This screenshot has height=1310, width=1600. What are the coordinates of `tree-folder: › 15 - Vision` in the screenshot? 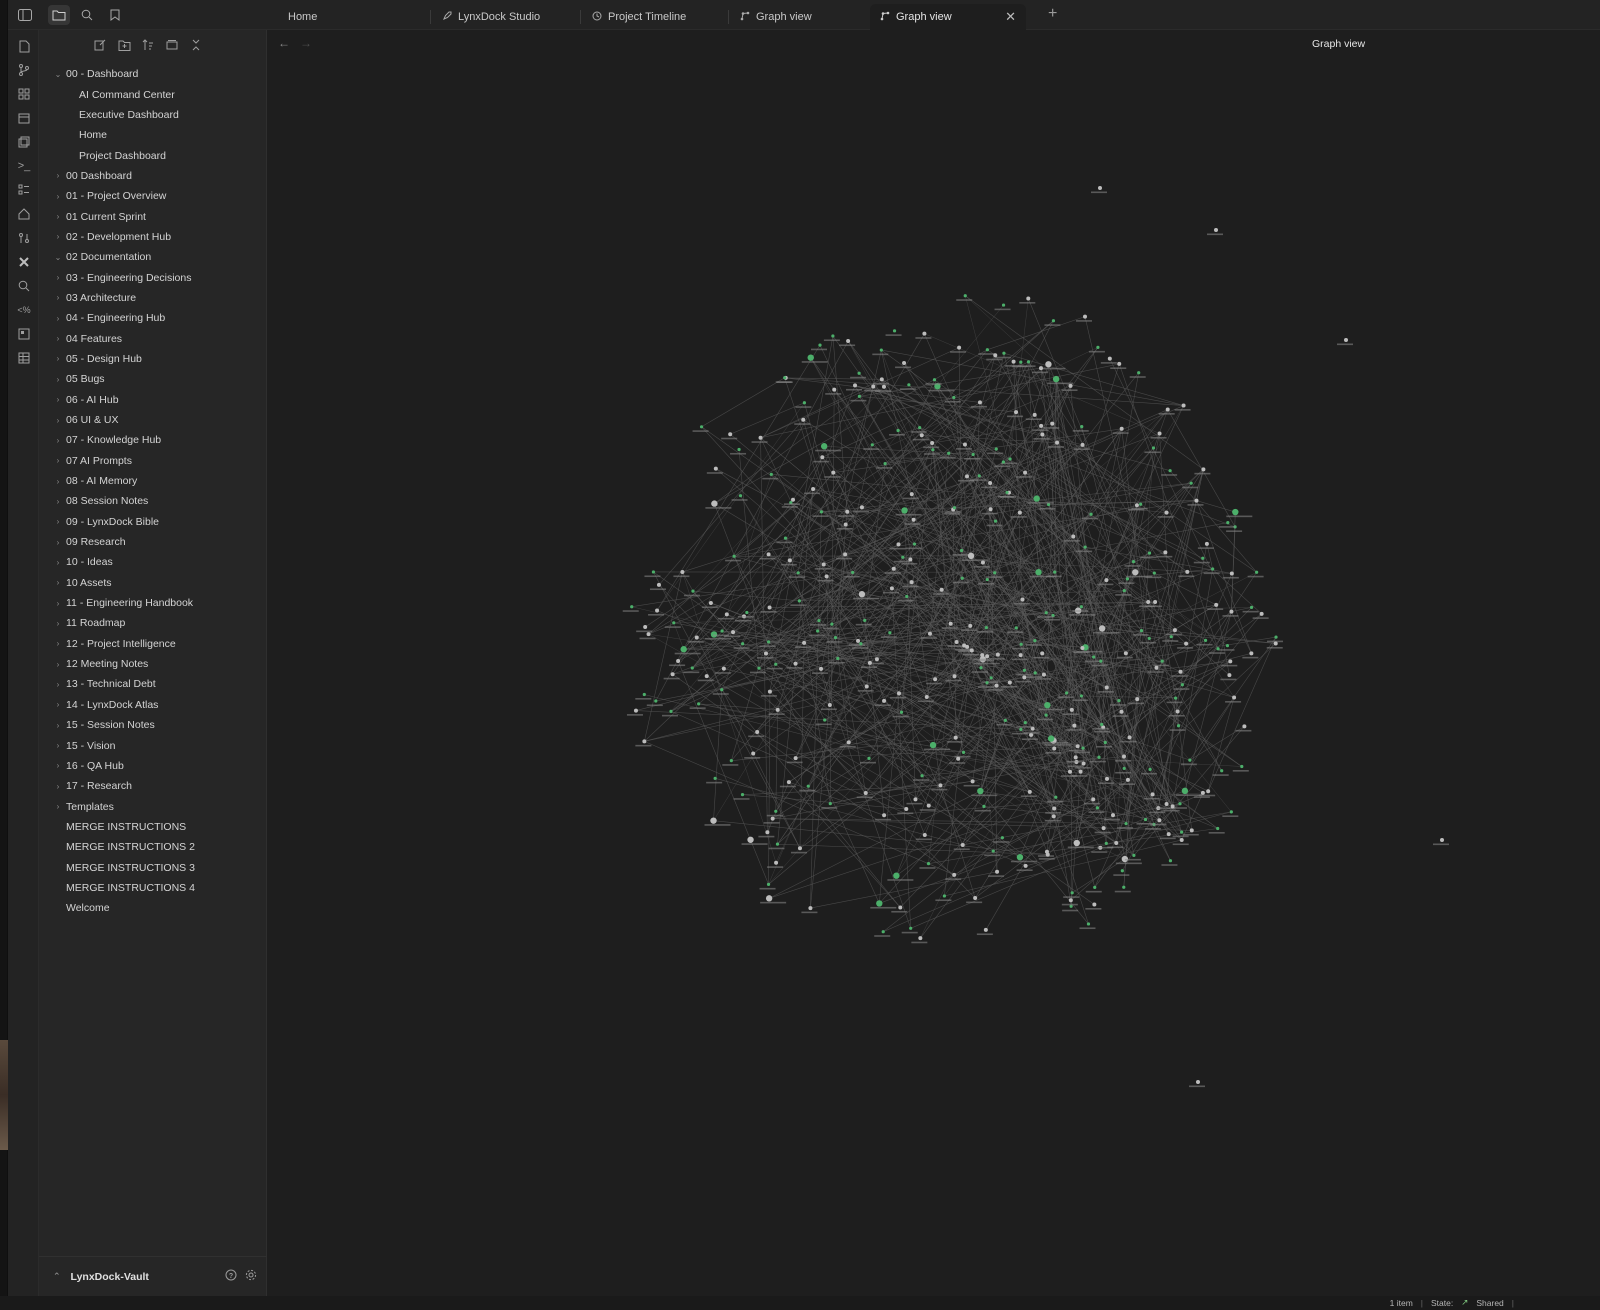 It's located at (153, 745).